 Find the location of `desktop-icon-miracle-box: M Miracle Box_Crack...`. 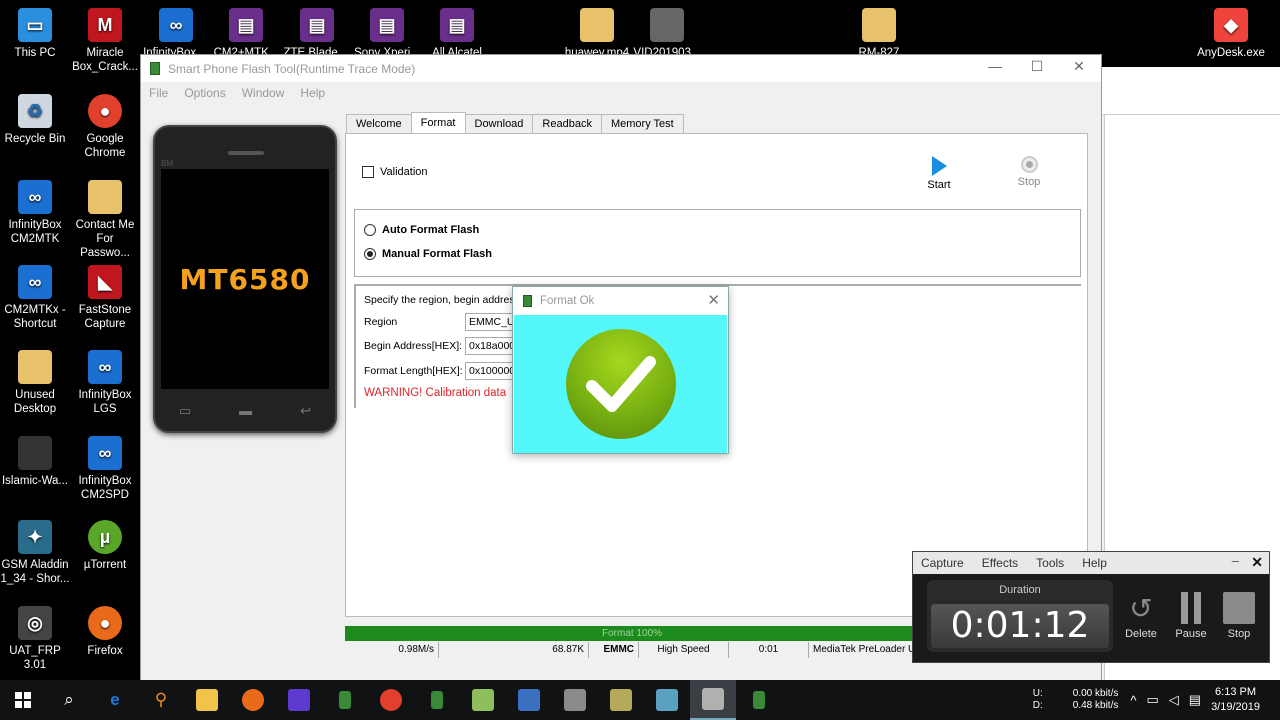

desktop-icon-miracle-box: M Miracle Box_Crack... is located at coordinates (105, 41).